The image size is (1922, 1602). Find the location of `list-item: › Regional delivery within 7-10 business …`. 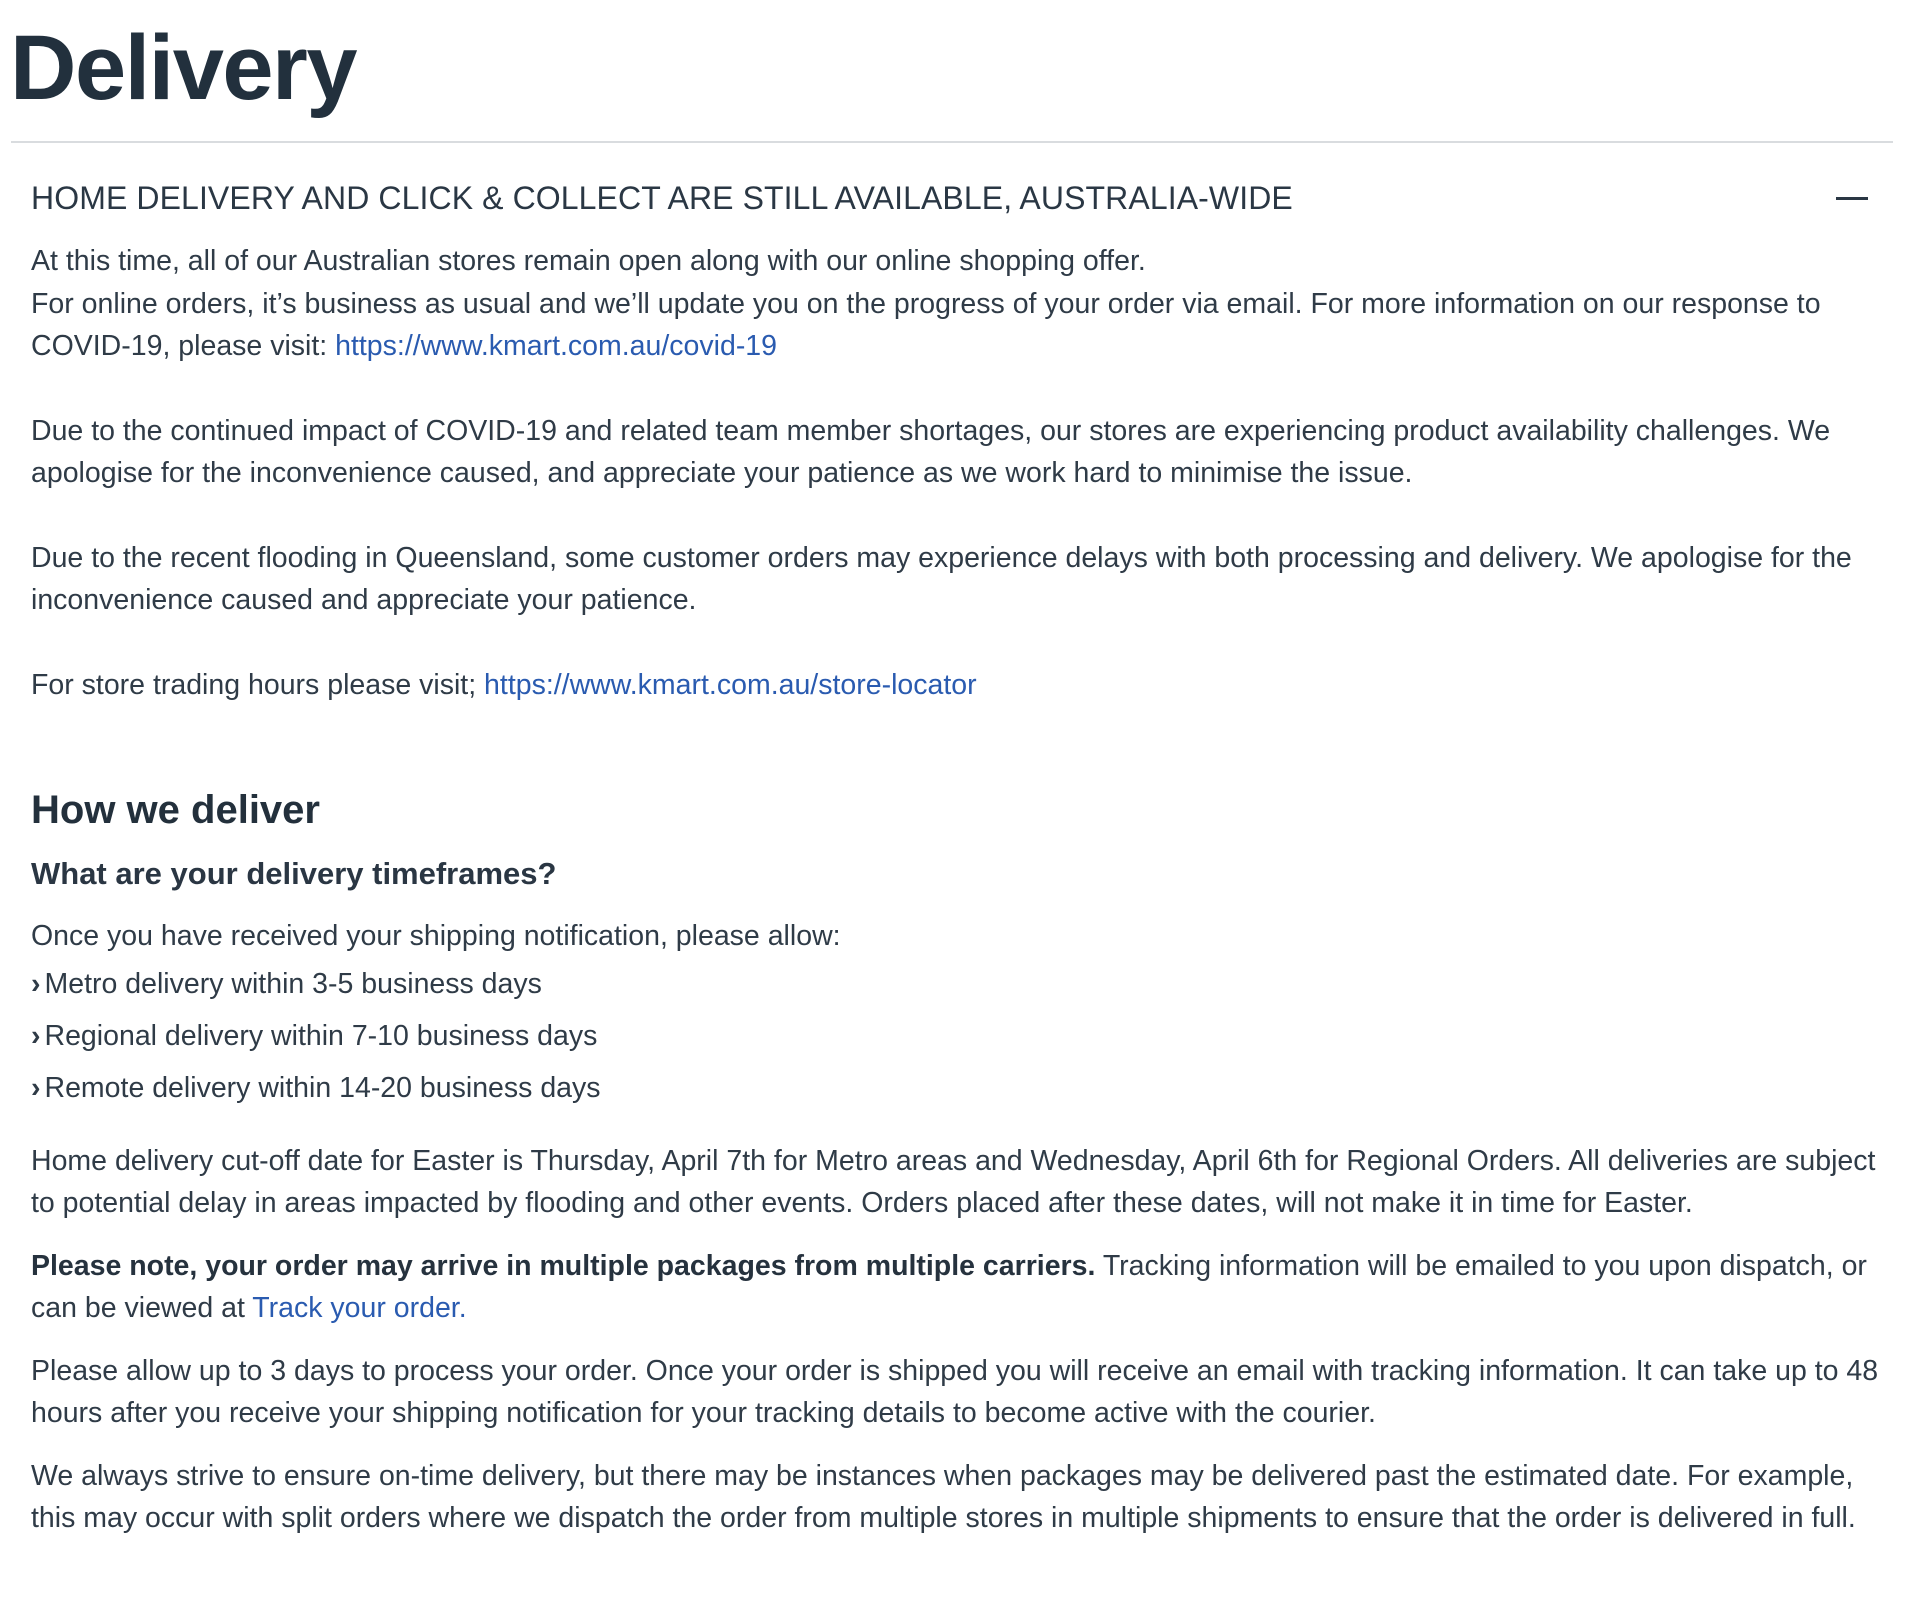

list-item: › Regional delivery within 7-10 business … is located at coordinates (961, 1036).